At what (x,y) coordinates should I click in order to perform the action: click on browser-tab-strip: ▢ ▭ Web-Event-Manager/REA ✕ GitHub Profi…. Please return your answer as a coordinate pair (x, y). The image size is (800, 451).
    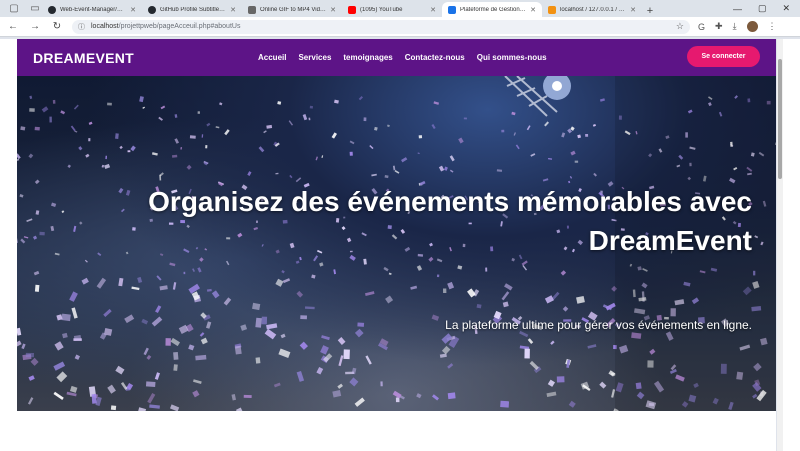
    Looking at the image, I should click on (400, 8).